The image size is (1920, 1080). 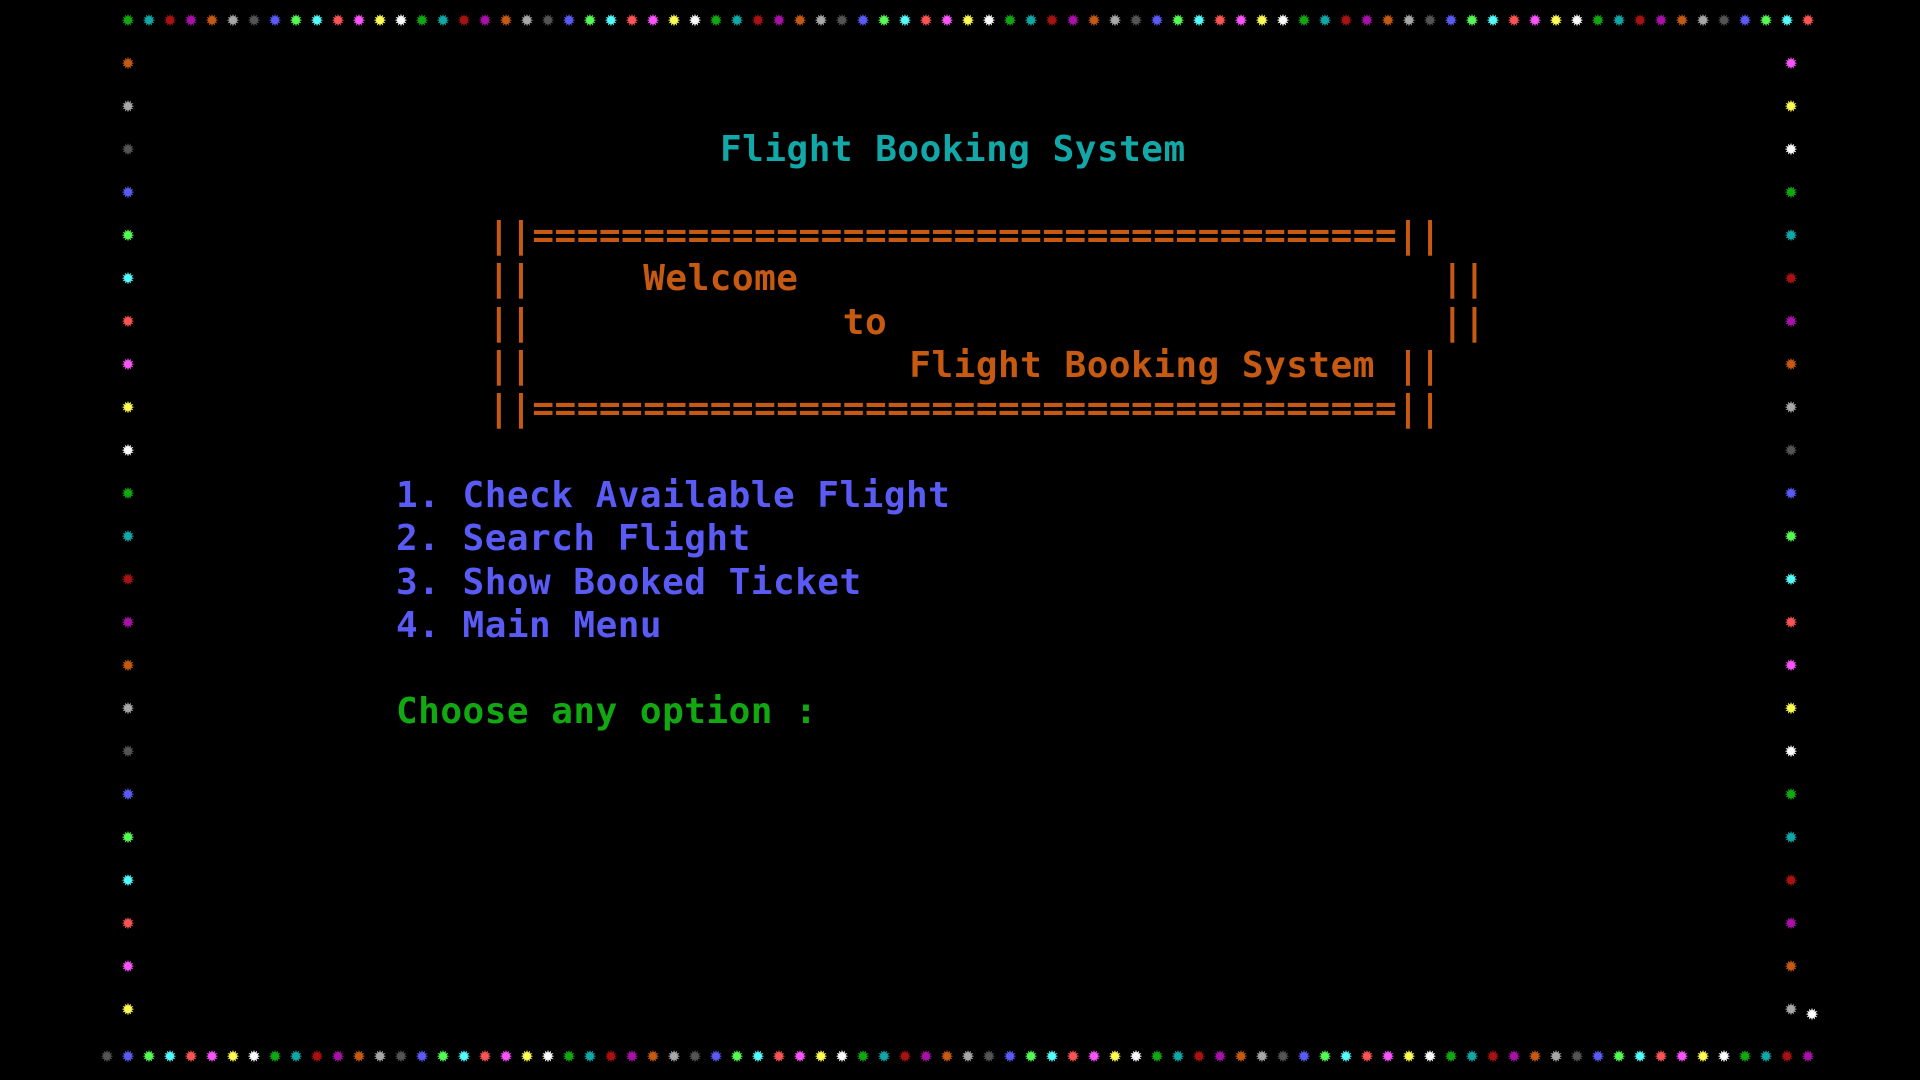 I want to click on menu-item-main-menu: 4. Main Menu, so click(x=529, y=625).